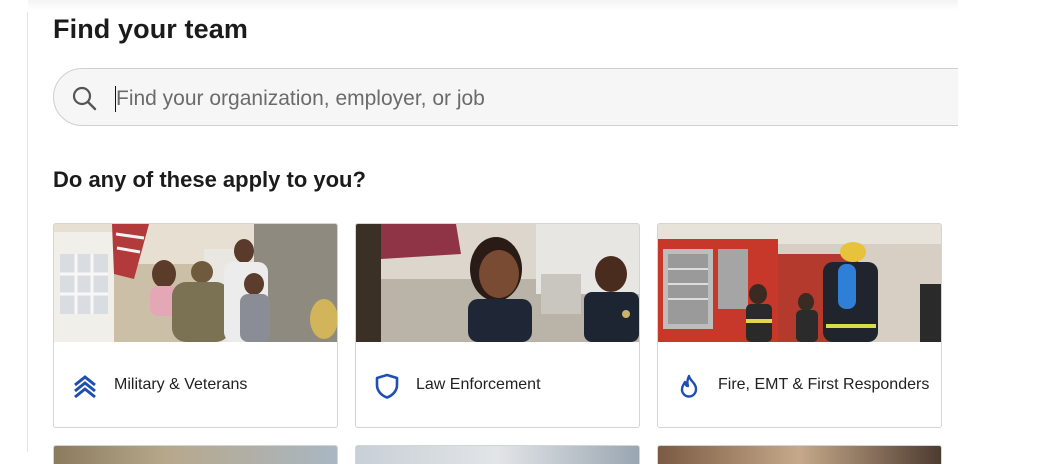 This screenshot has width=1056, height=464. I want to click on police-officers-photo, so click(497, 283).